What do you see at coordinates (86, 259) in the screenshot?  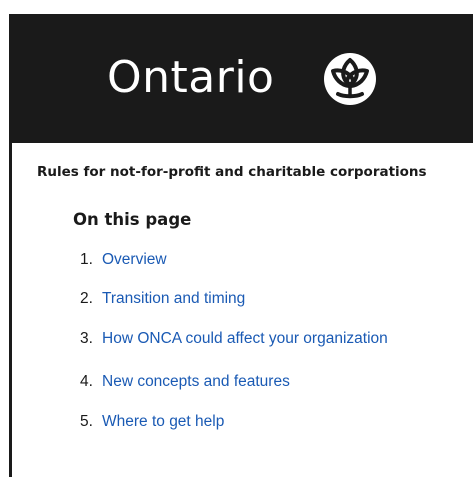 I see `toc-item-number: 1.` at bounding box center [86, 259].